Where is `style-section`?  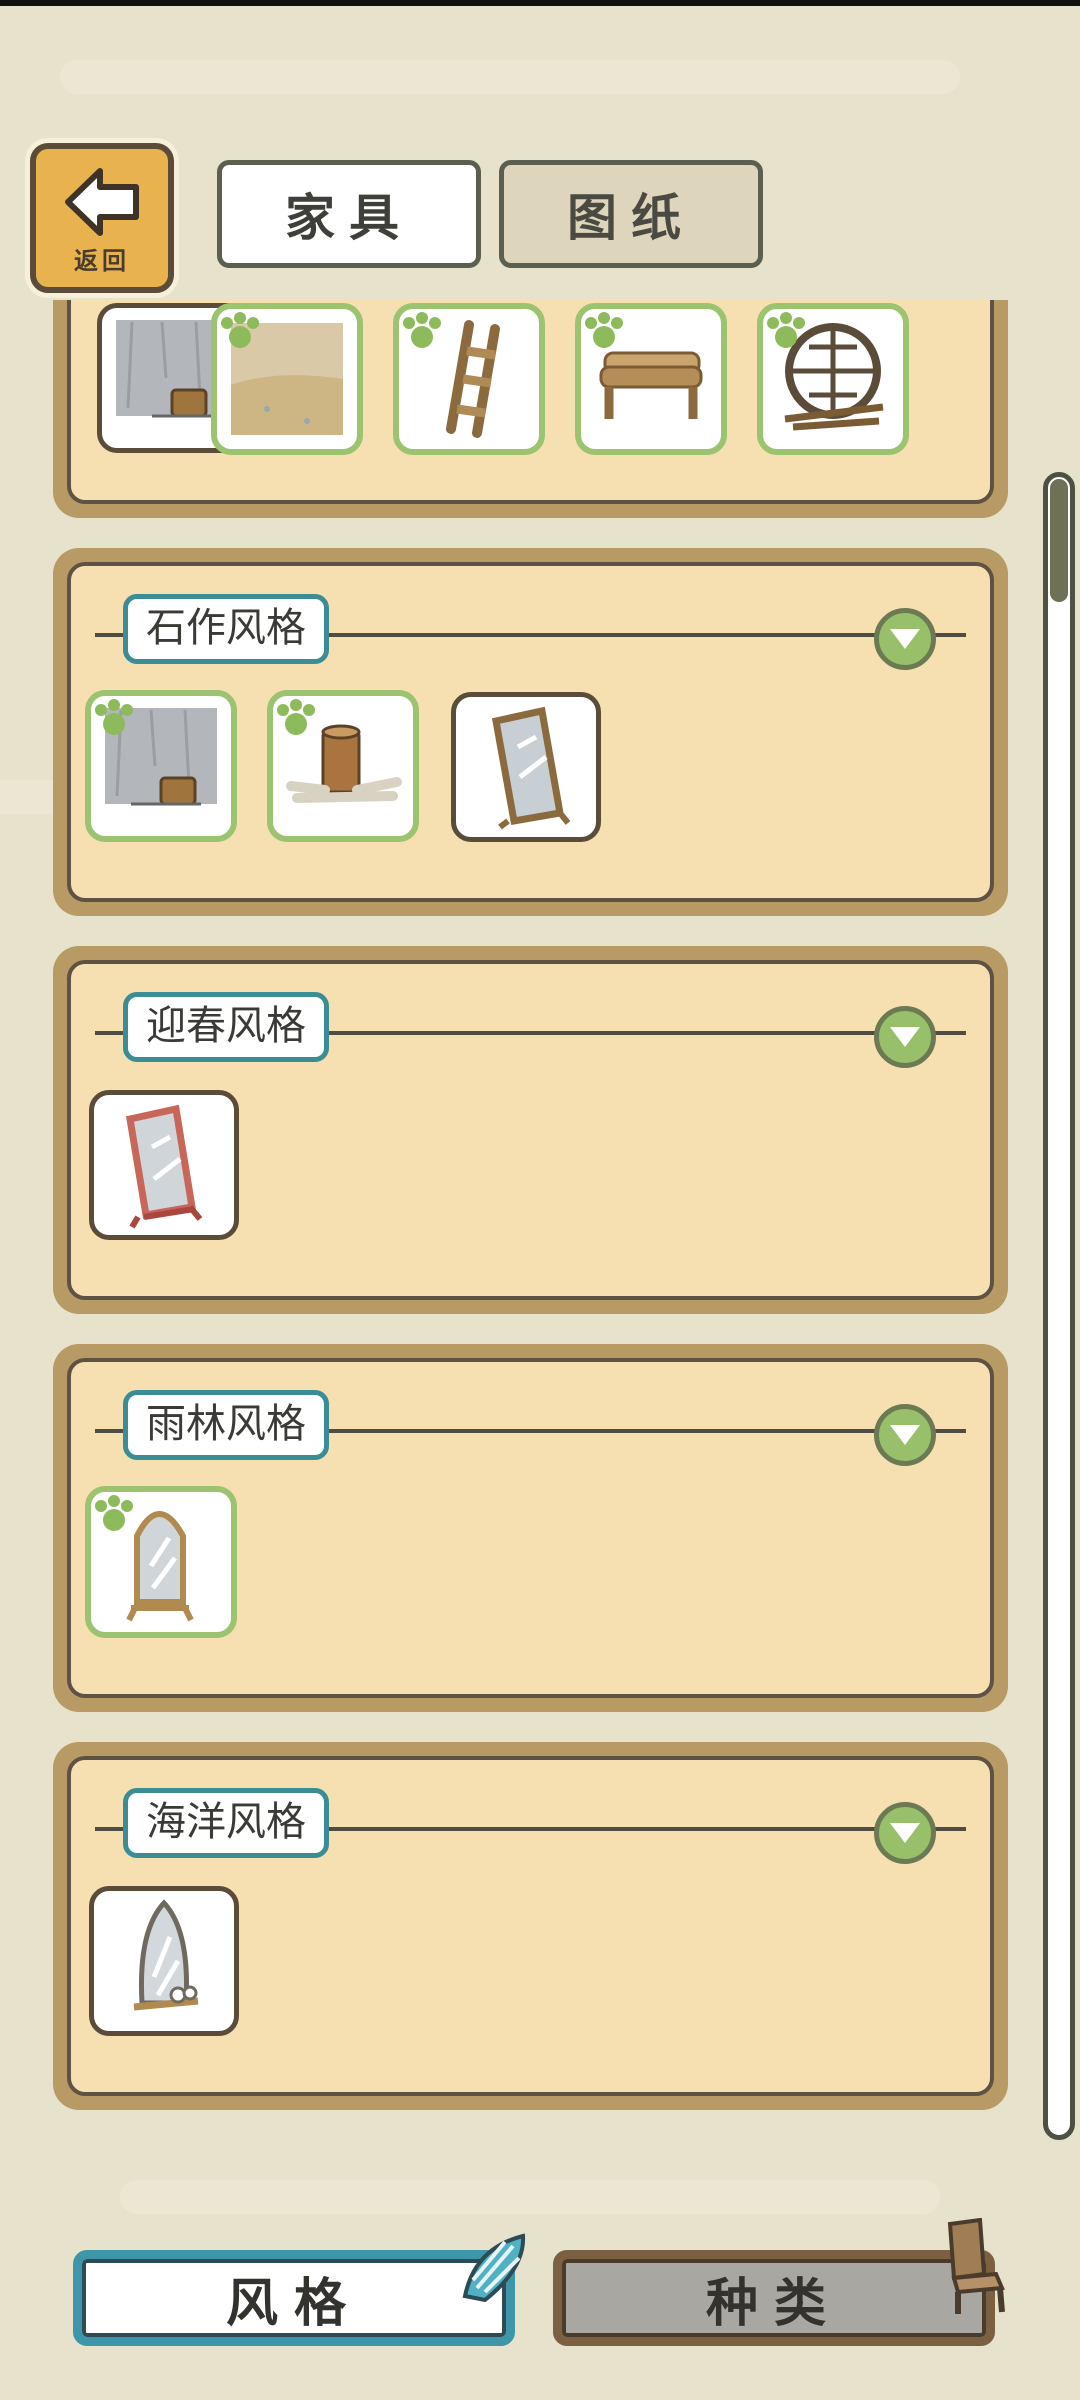 style-section is located at coordinates (530, 409).